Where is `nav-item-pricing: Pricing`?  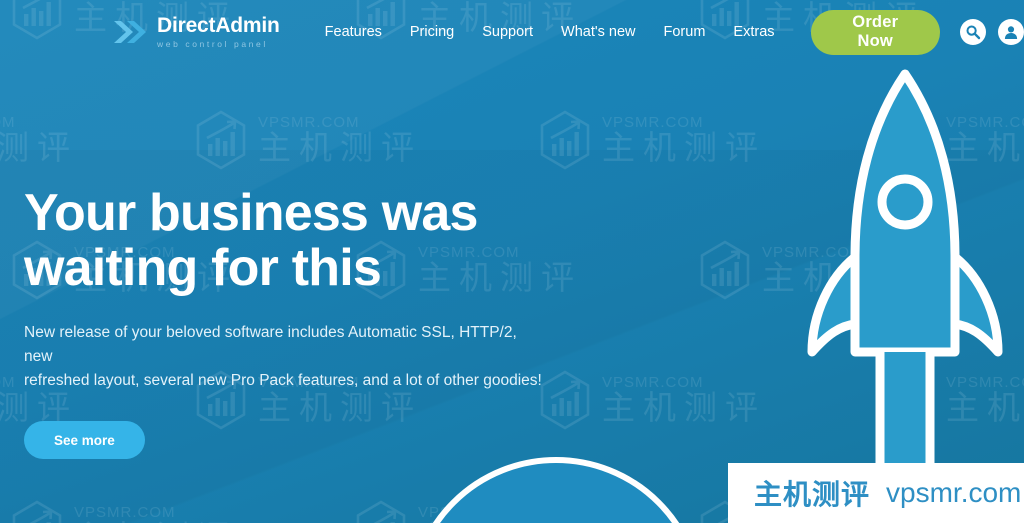
nav-item-pricing: Pricing is located at coordinates (432, 32).